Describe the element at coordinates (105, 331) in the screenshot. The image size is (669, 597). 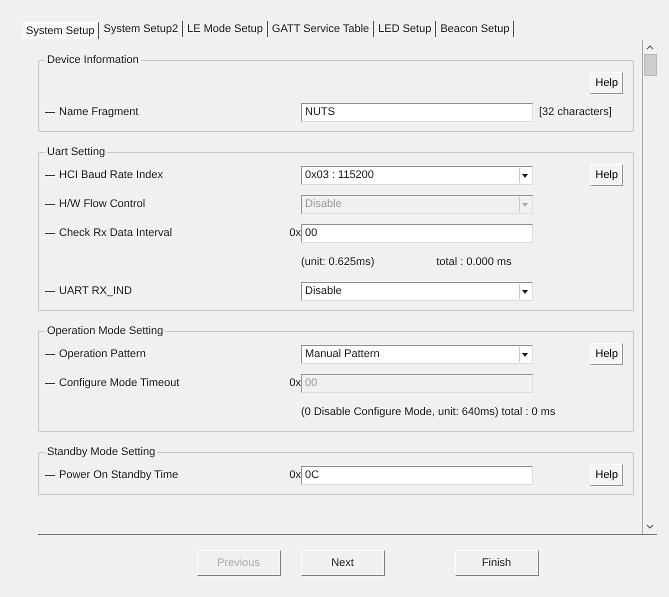
I see `group-title: Operation Mode Setting` at that location.